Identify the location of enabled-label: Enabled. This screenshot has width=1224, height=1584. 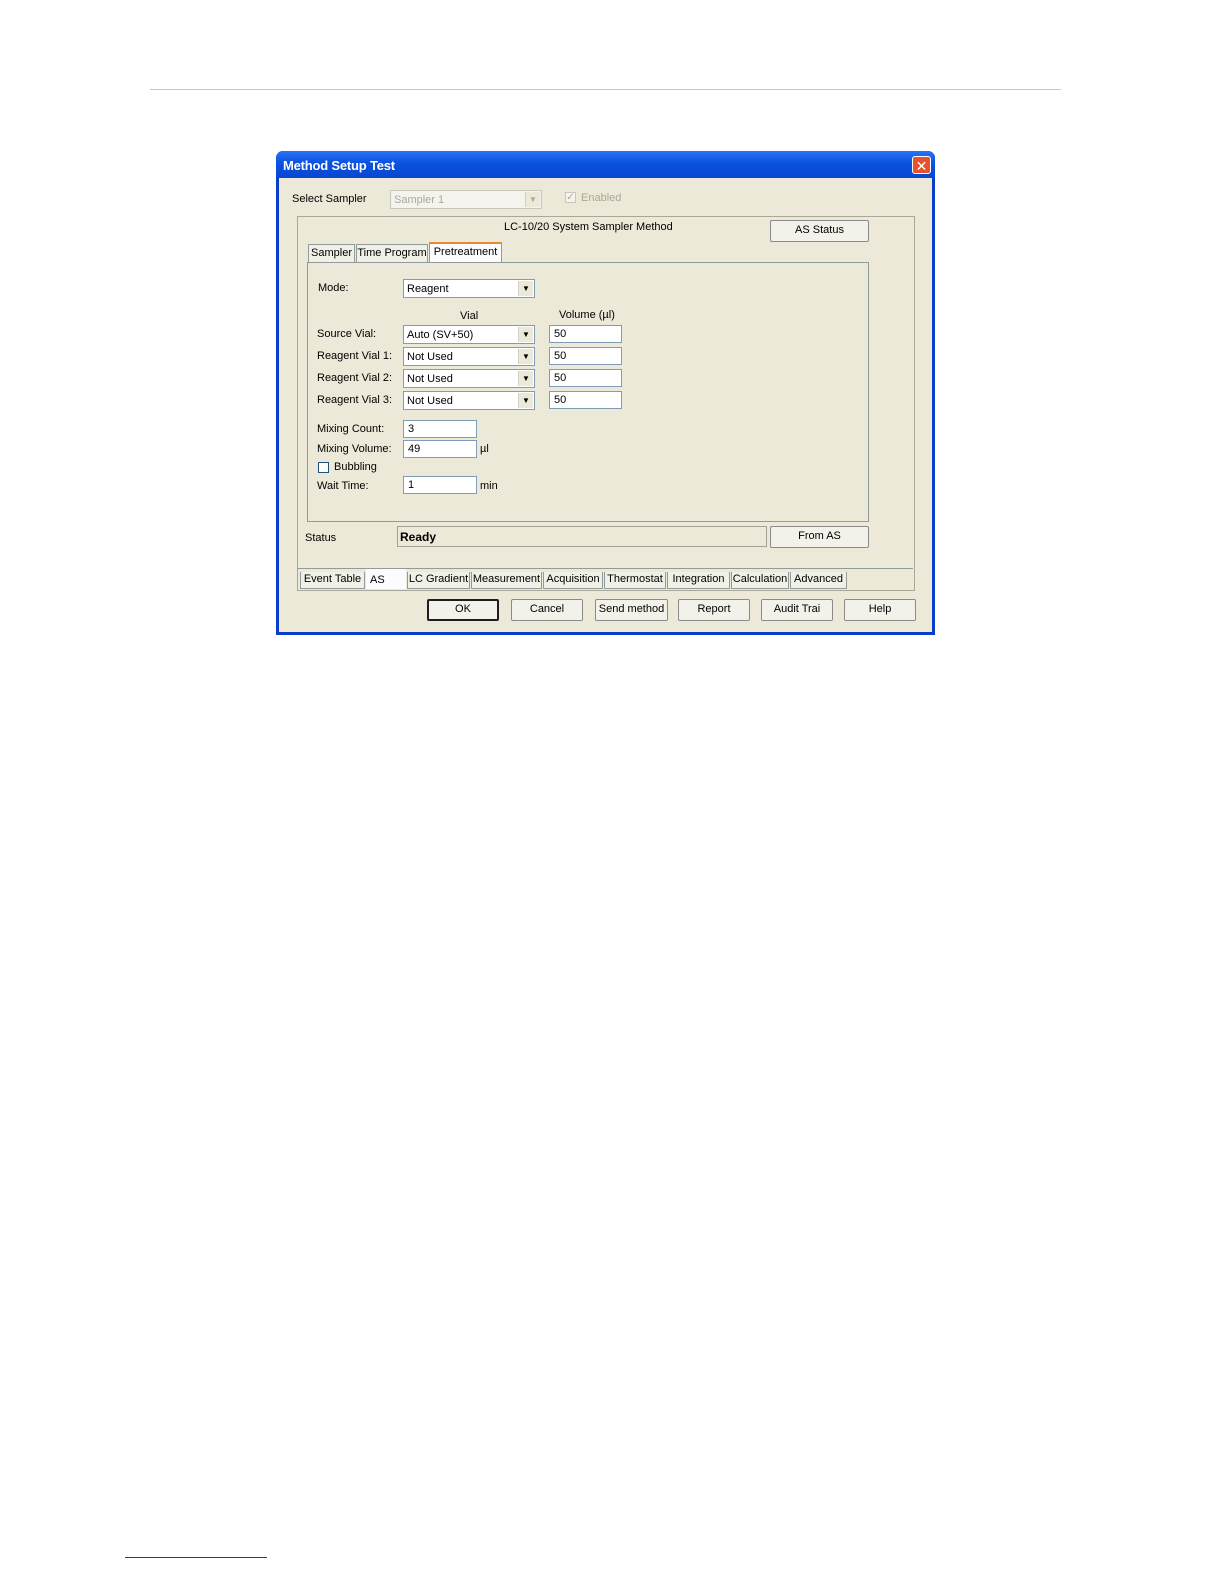
(601, 198).